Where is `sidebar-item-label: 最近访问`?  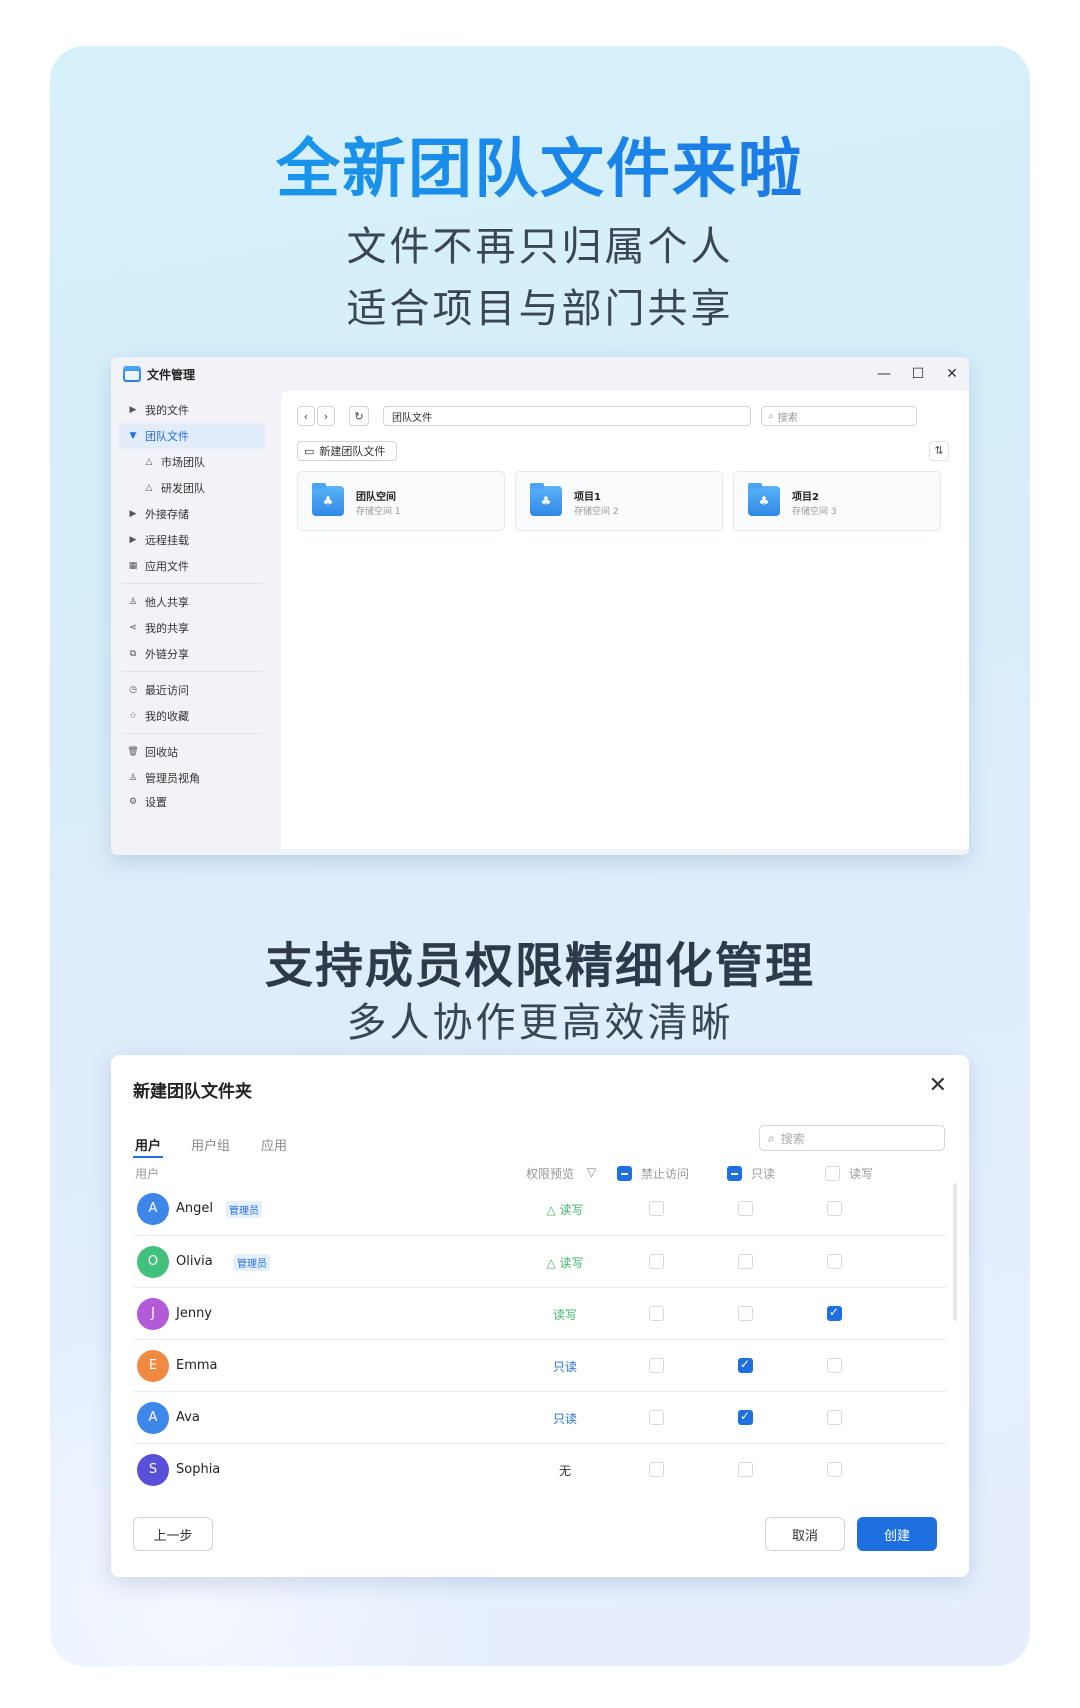
sidebar-item-label: 最近访问 is located at coordinates (167, 690).